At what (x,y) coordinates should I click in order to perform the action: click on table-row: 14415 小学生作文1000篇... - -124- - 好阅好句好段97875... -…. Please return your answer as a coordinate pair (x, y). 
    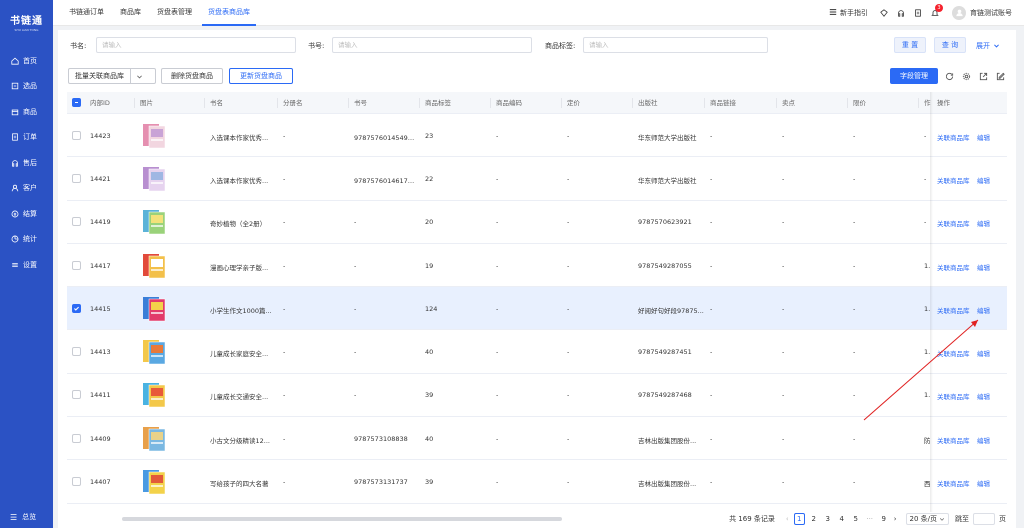
    Looking at the image, I should click on (537, 309).